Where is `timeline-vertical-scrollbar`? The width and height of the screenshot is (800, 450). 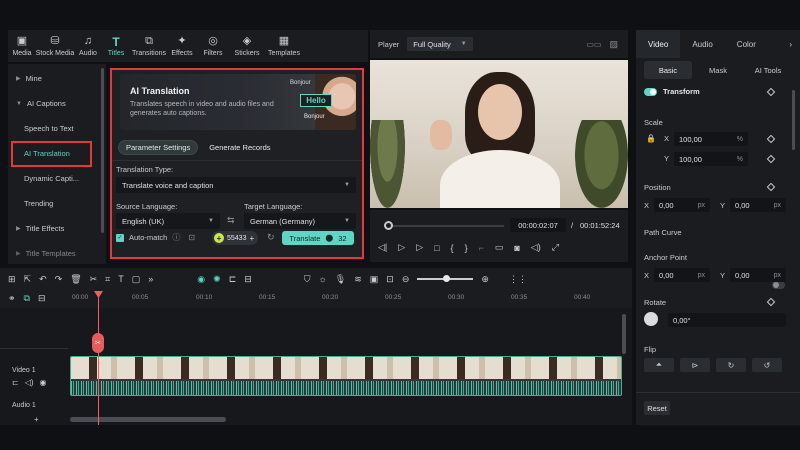
timeline-vertical-scrollbar is located at coordinates (624, 334).